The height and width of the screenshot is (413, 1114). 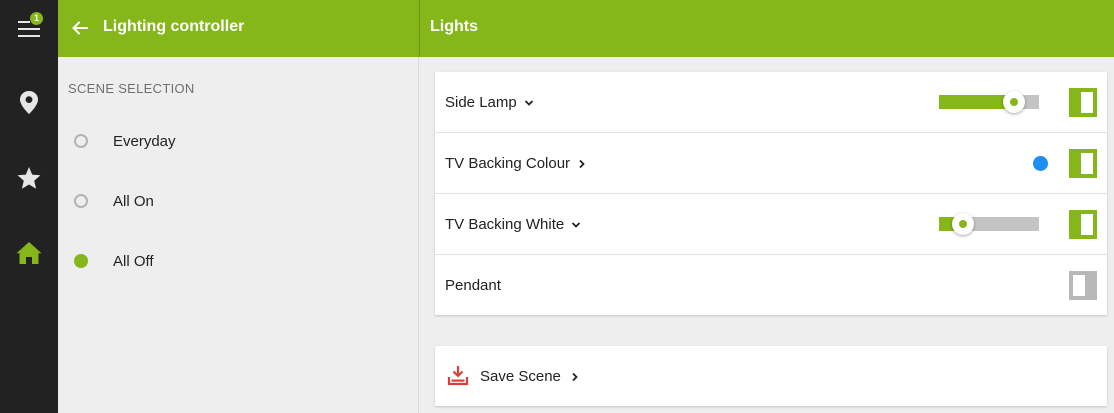 I want to click on scene-label: All Off, so click(x=133, y=261).